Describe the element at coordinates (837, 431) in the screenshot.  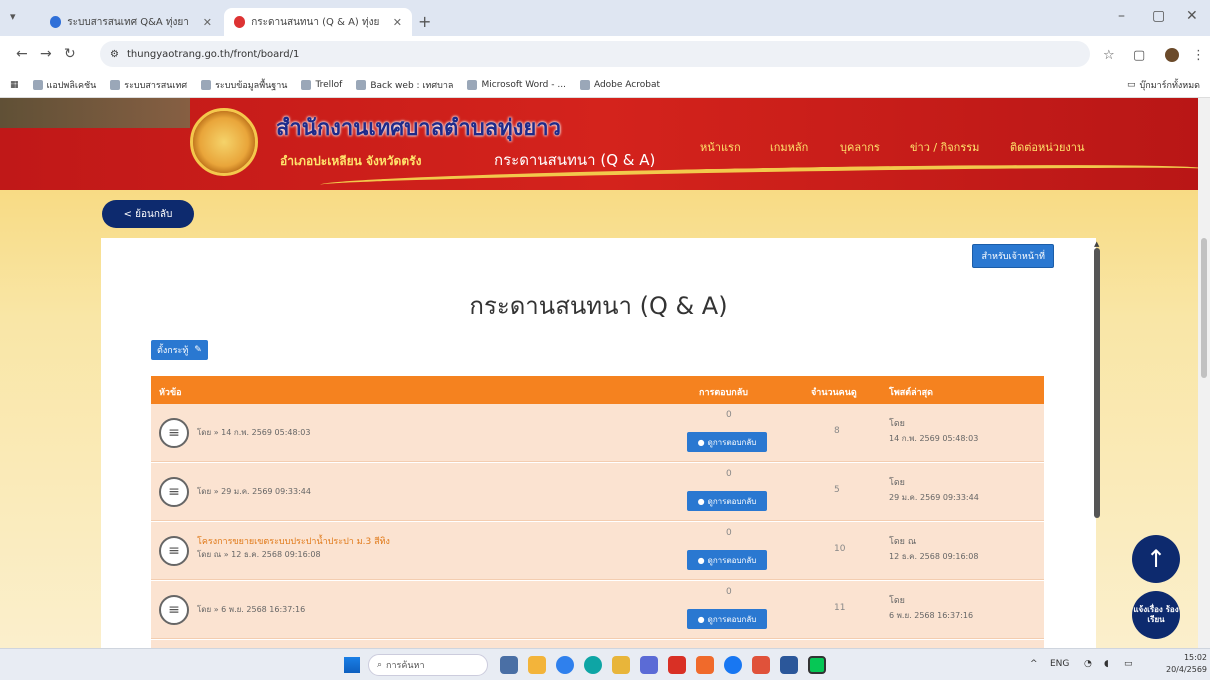
I see `view-count: 8` at that location.